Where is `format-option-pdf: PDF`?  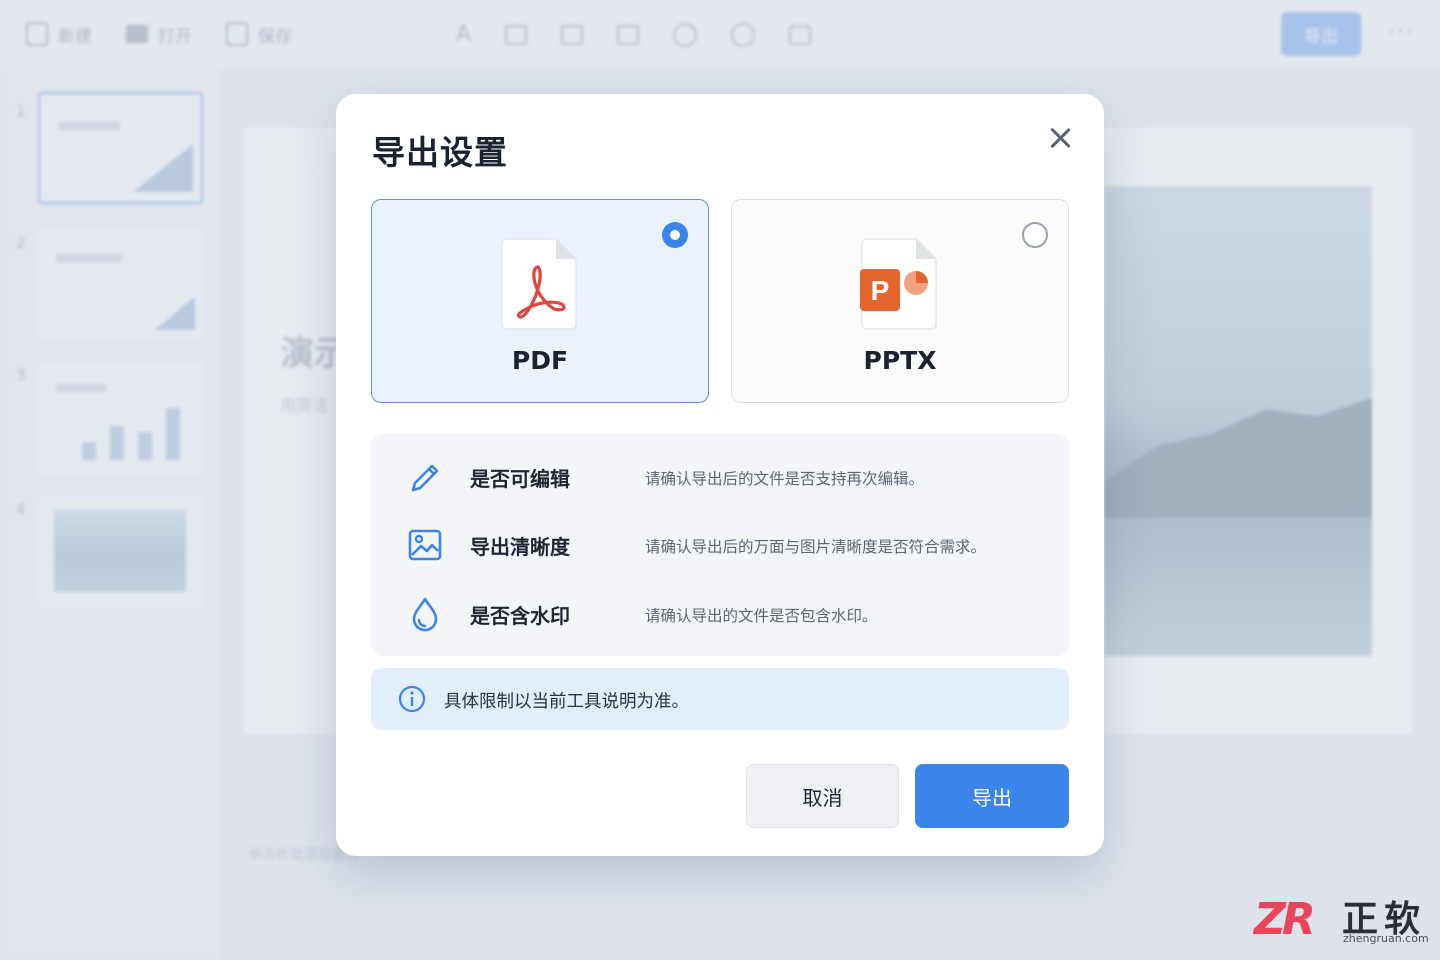
format-option-pdf: PDF is located at coordinates (540, 301).